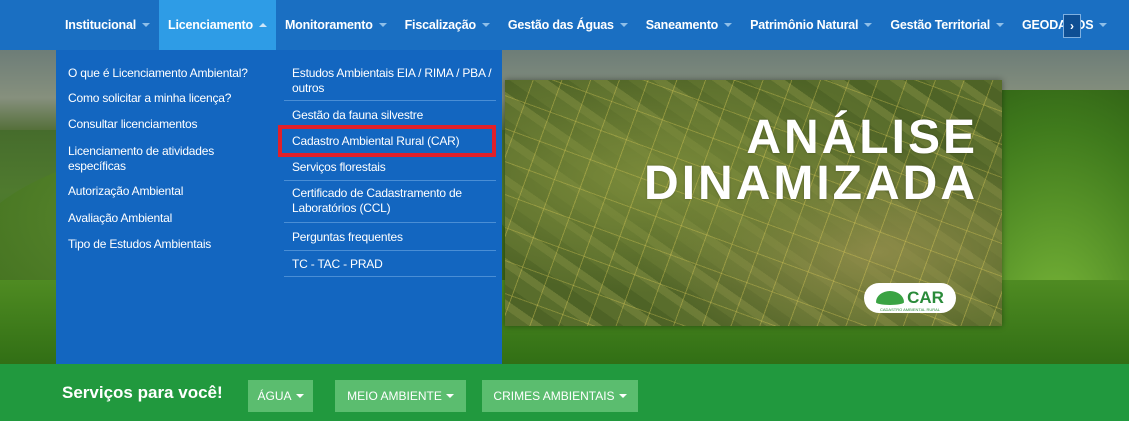 The height and width of the screenshot is (421, 1129). I want to click on menu-item-tc-tac-prad: TC - TAC - PRAD, so click(394, 264).